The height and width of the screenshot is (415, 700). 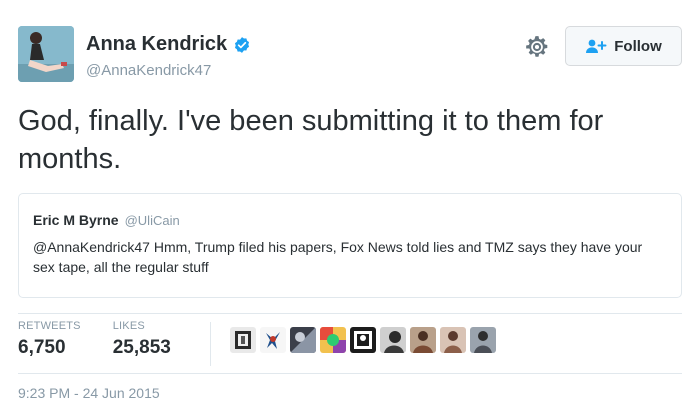 I want to click on verified-badge-icon, so click(x=242, y=44).